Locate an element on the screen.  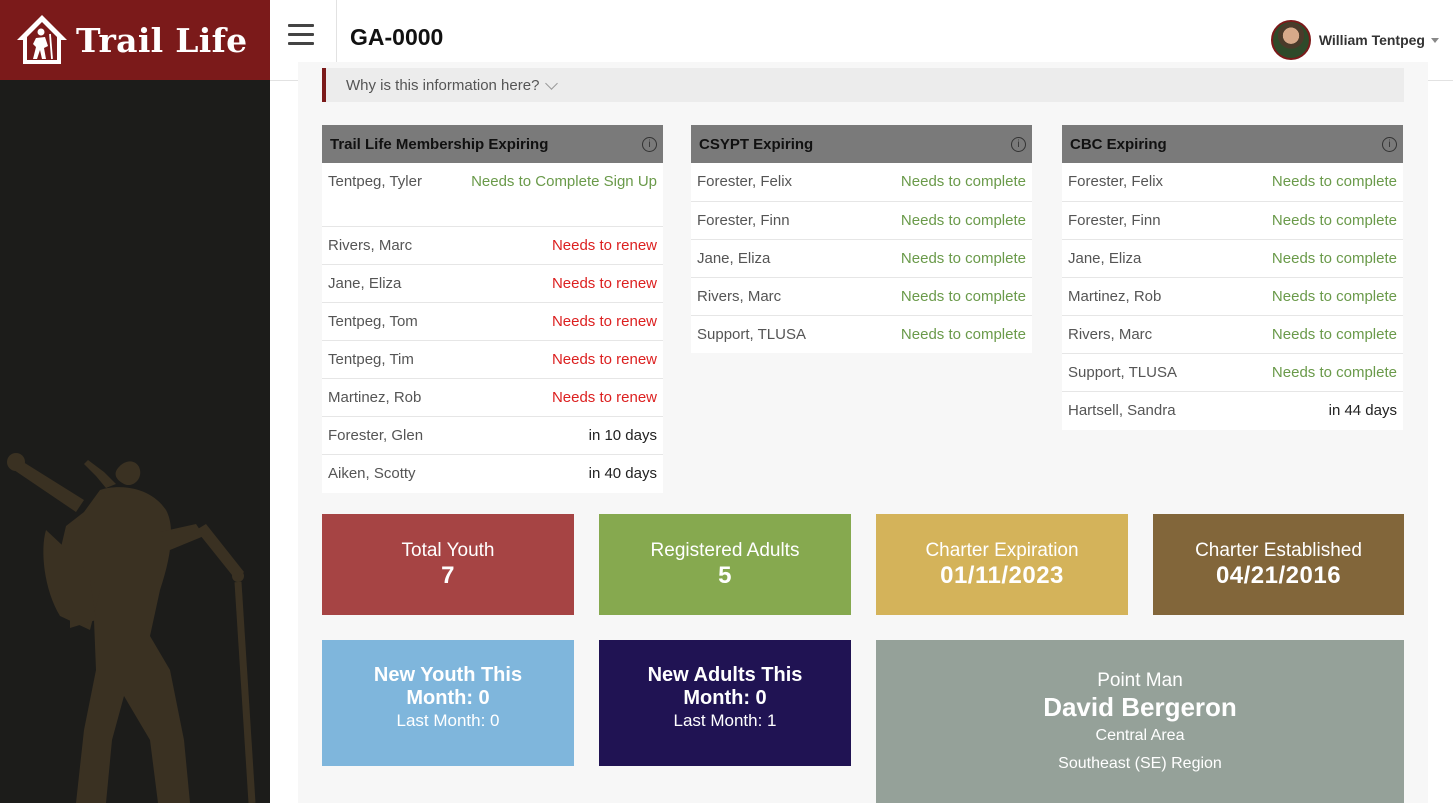
caret-down-icon is located at coordinates (1435, 40).